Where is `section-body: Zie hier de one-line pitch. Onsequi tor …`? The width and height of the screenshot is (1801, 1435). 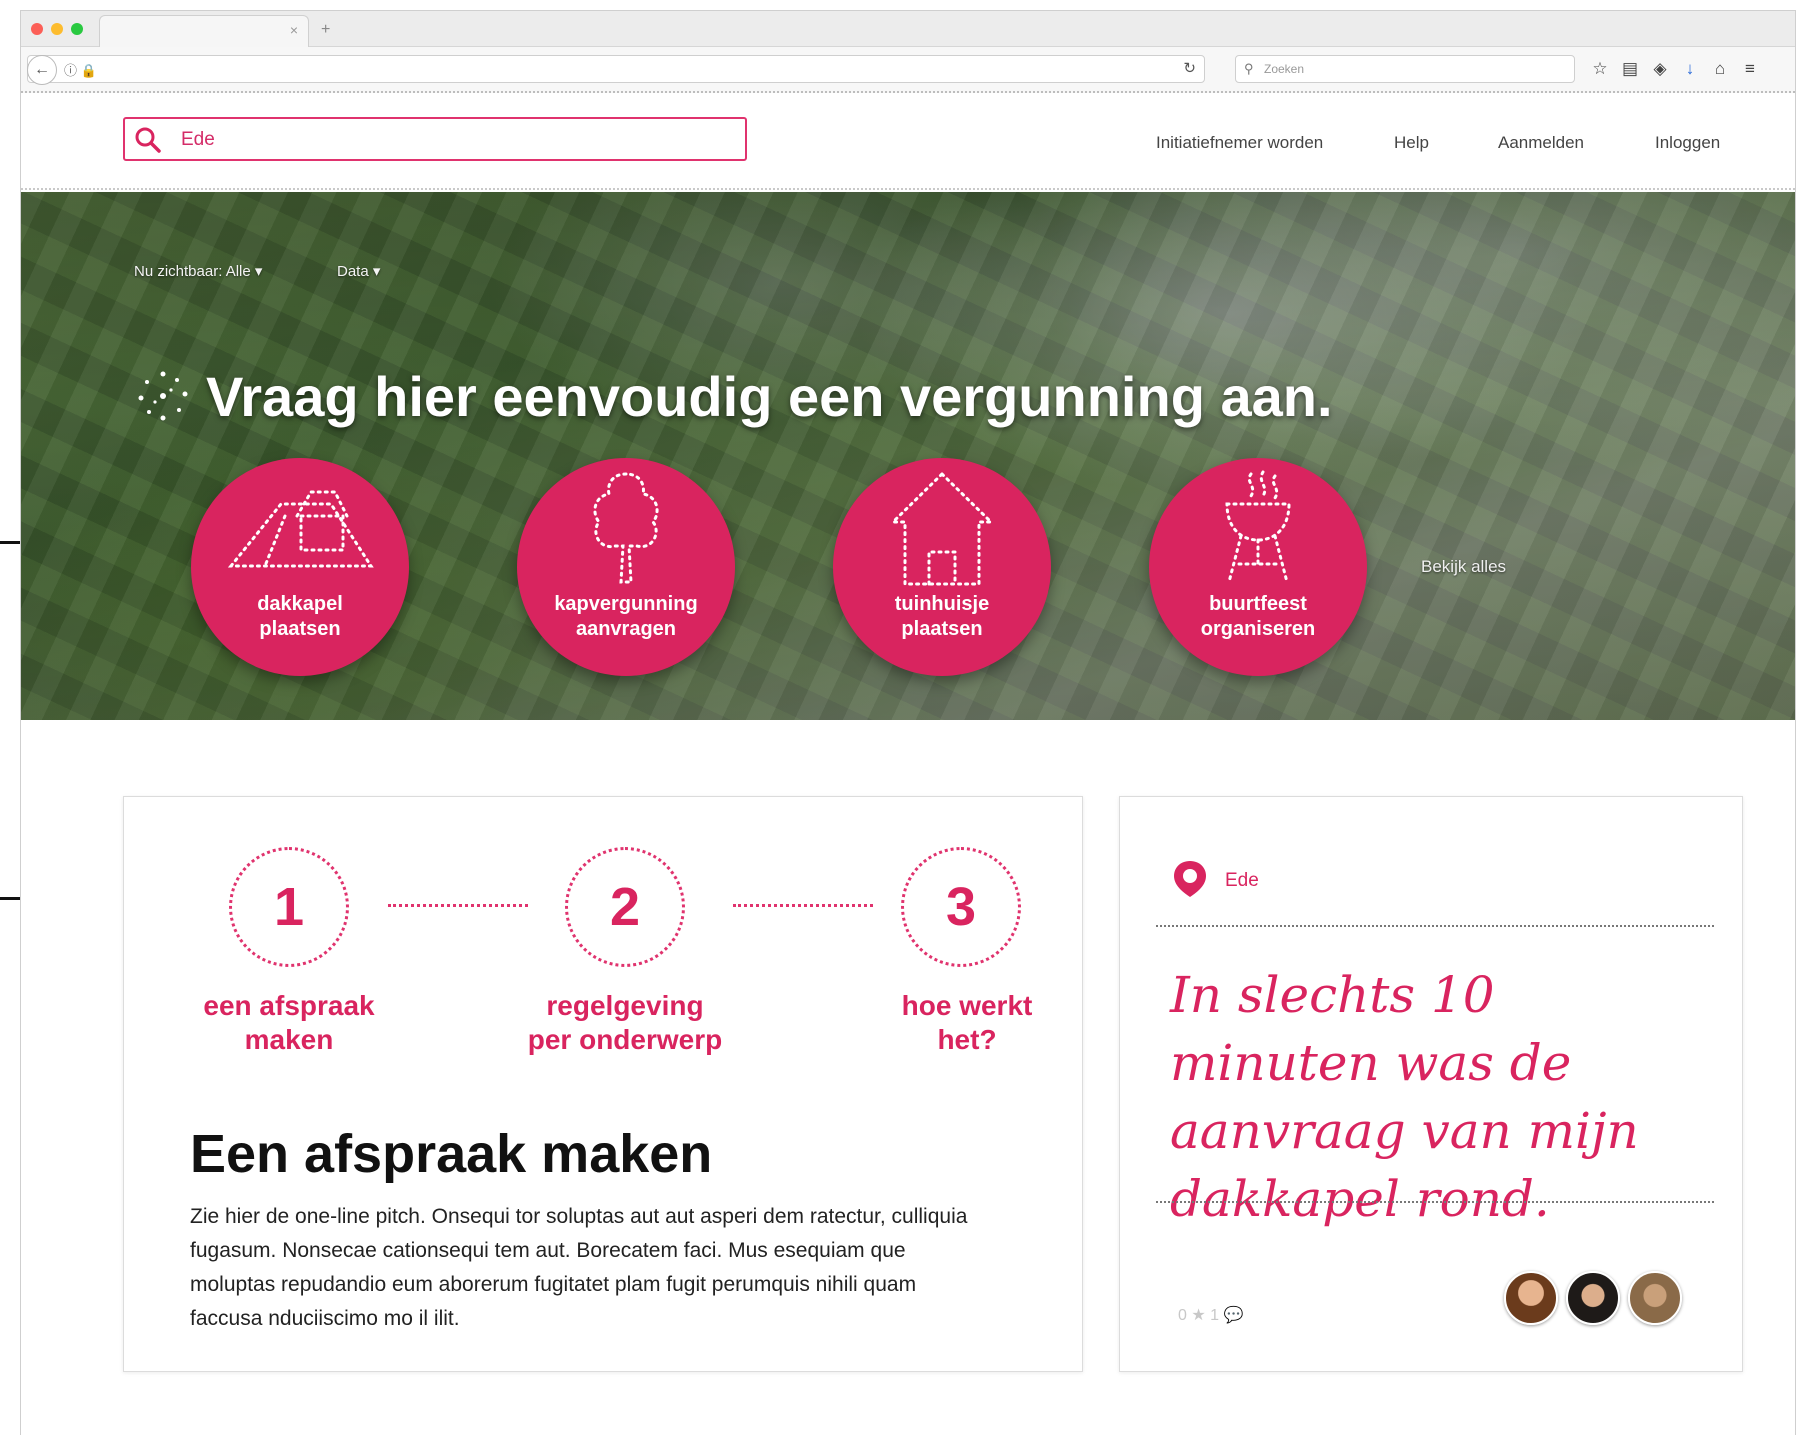
section-body: Zie hier de one-line pitch. Onsequi tor … is located at coordinates (579, 1267).